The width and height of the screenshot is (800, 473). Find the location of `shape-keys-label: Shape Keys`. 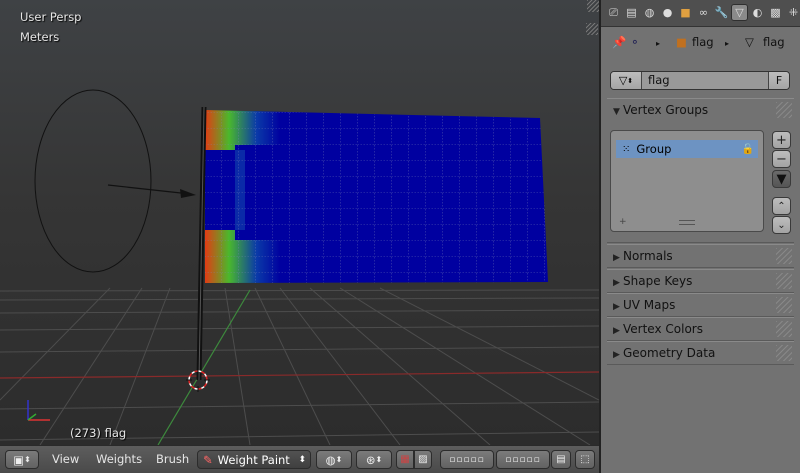

shape-keys-label: Shape Keys is located at coordinates (658, 281).